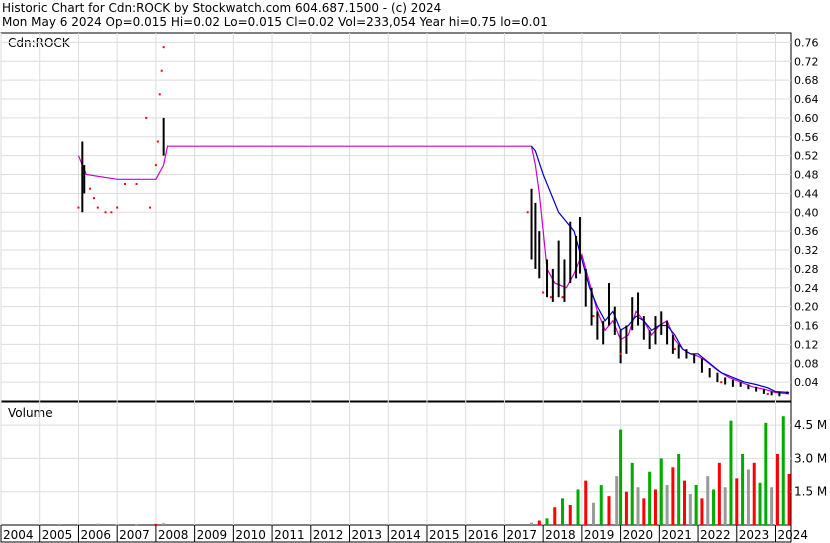 The width and height of the screenshot is (830, 543). Describe the element at coordinates (806, 344) in the screenshot. I see `price-tick-label: 0.12` at that location.